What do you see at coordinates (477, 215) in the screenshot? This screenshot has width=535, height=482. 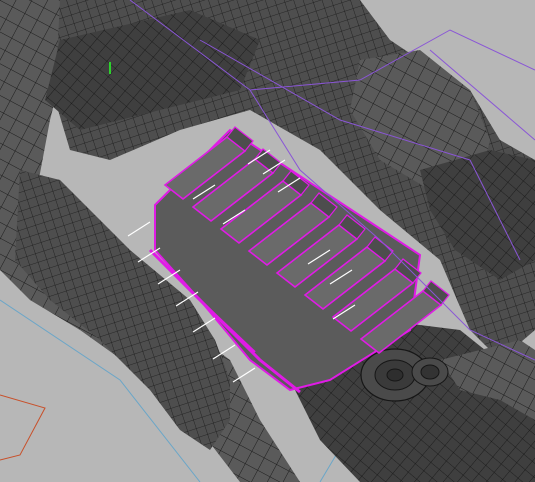 I see `hip-armor-mesh` at bounding box center [477, 215].